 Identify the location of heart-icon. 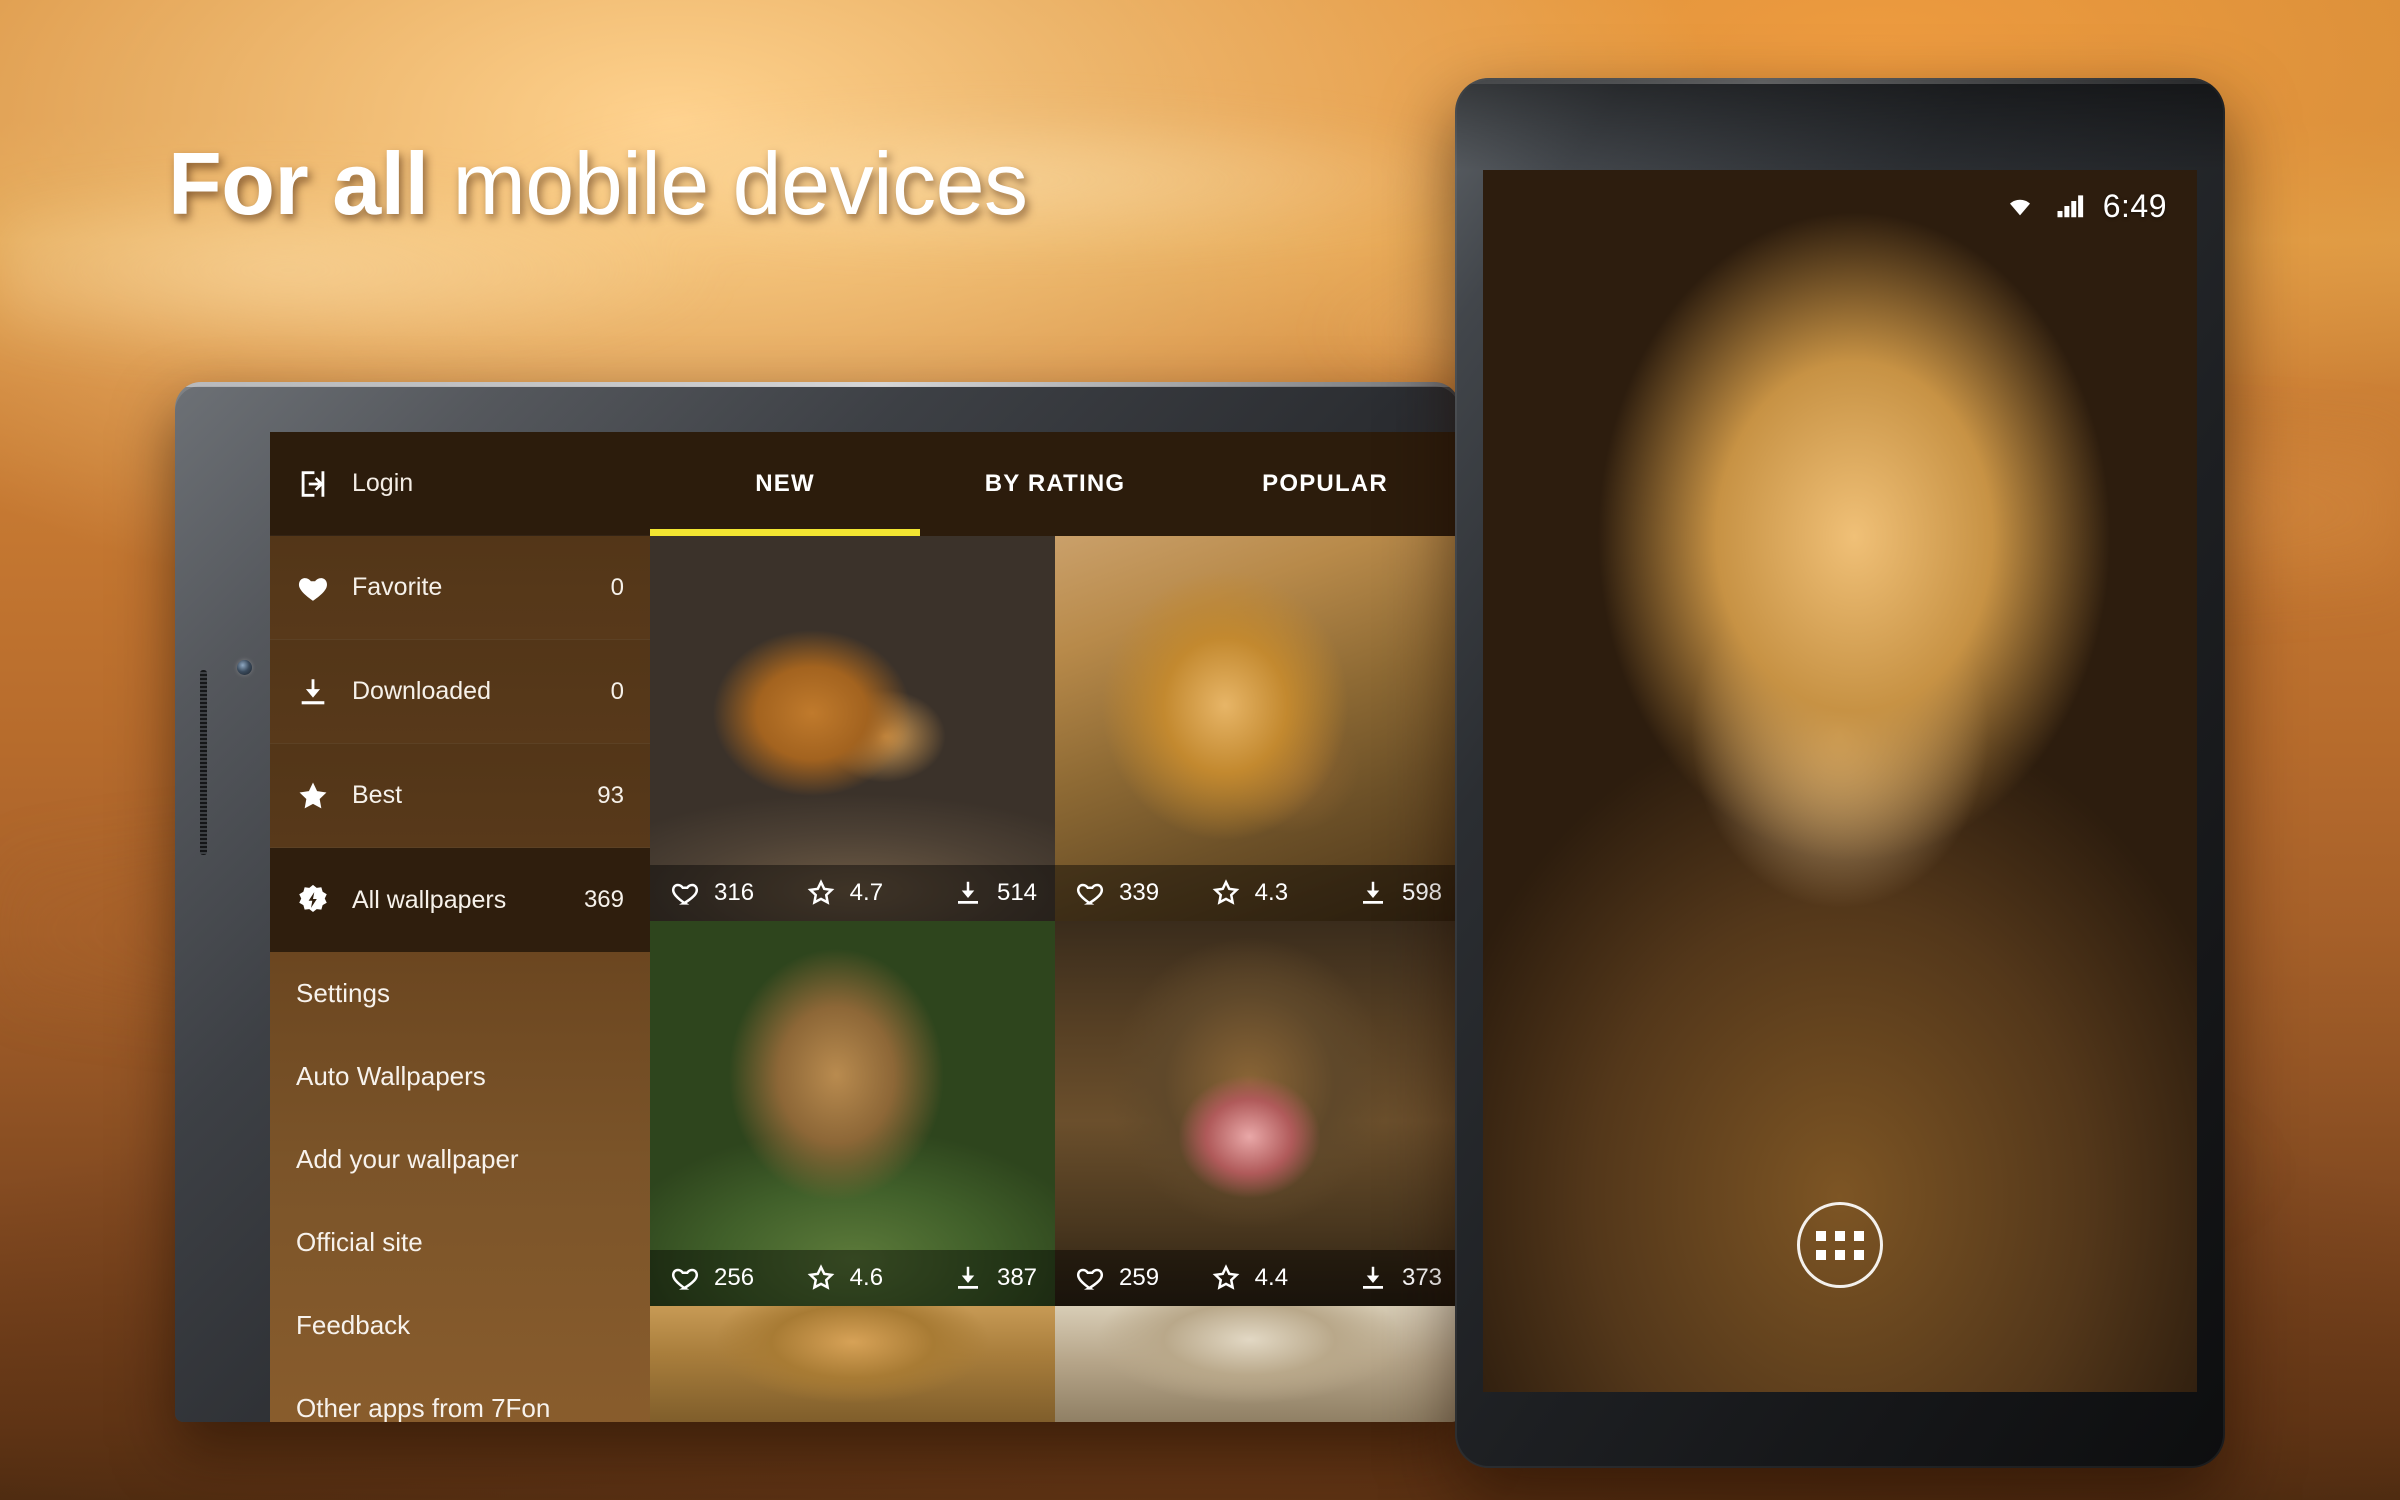
(313, 589).